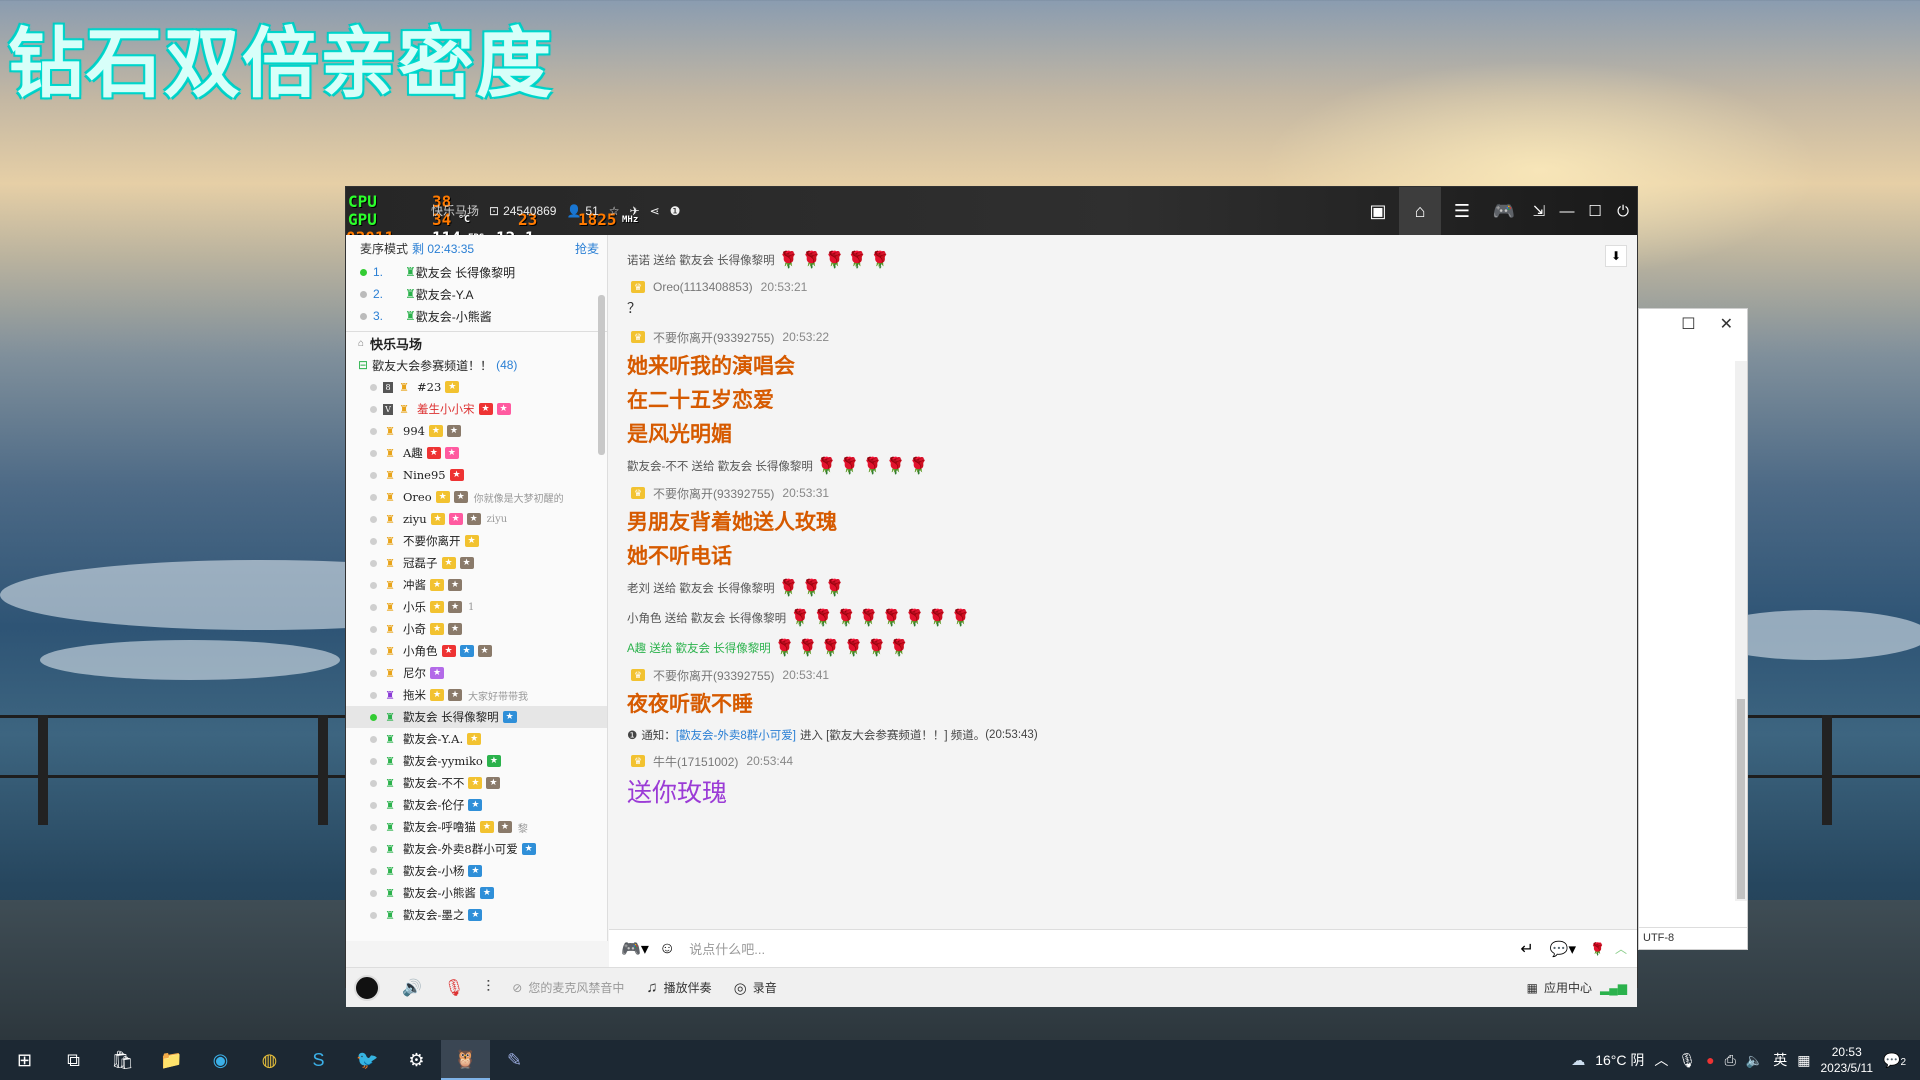  Describe the element at coordinates (614, 211) in the screenshot. I see `favorite-icon: ☆` at that location.